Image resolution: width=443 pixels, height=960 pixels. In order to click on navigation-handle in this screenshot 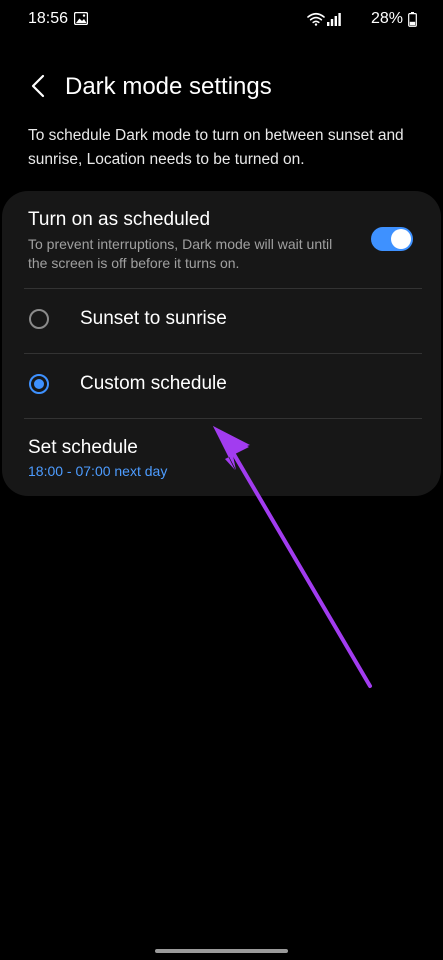, I will do `click(221, 951)`.